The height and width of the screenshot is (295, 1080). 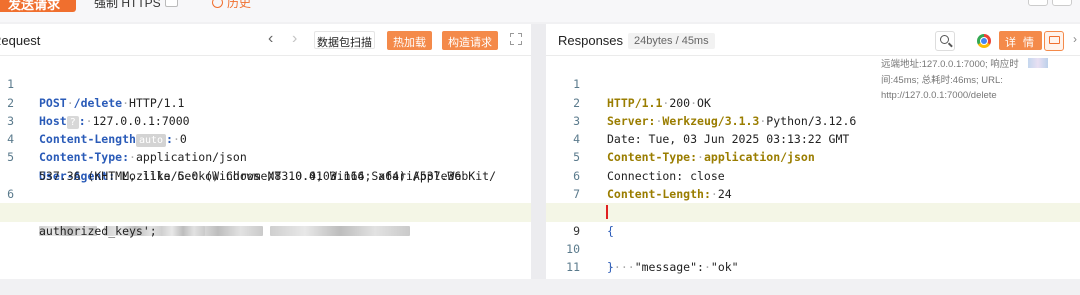 I want to click on code-line: 2 Host?:·127.0.0.1:7000, so click(x=265, y=102).